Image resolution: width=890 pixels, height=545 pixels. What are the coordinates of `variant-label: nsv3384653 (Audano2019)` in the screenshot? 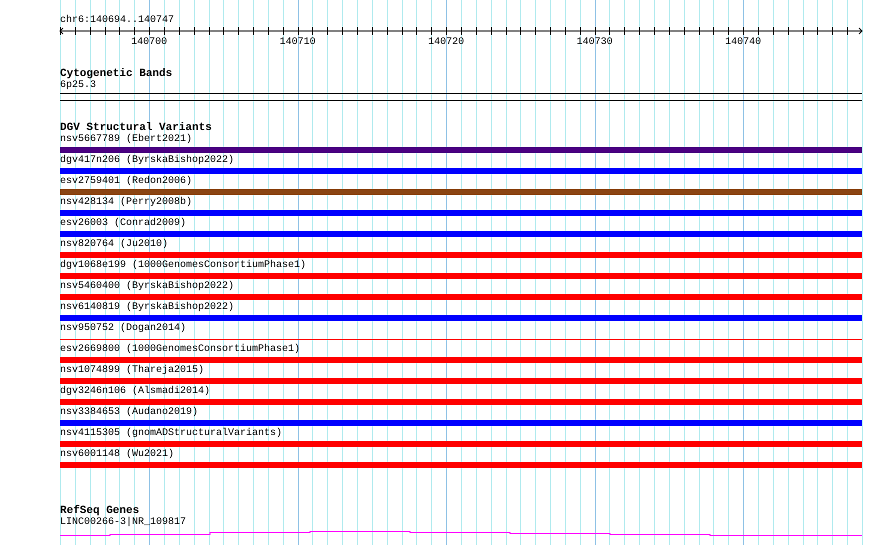 It's located at (130, 413).